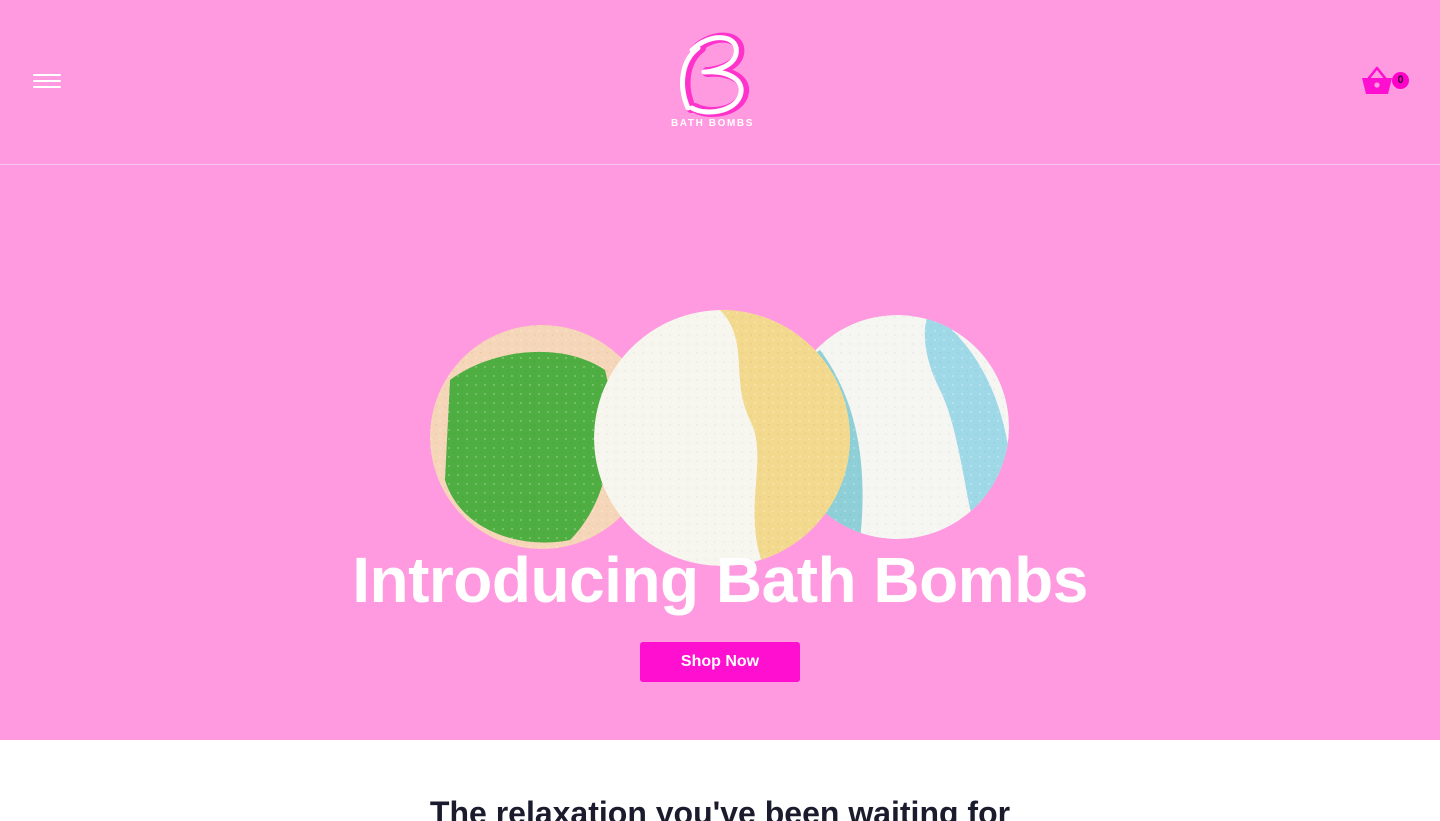 This screenshot has width=1440, height=821. Describe the element at coordinates (712, 123) in the screenshot. I see `logo-text: BATH BOMBS` at that location.